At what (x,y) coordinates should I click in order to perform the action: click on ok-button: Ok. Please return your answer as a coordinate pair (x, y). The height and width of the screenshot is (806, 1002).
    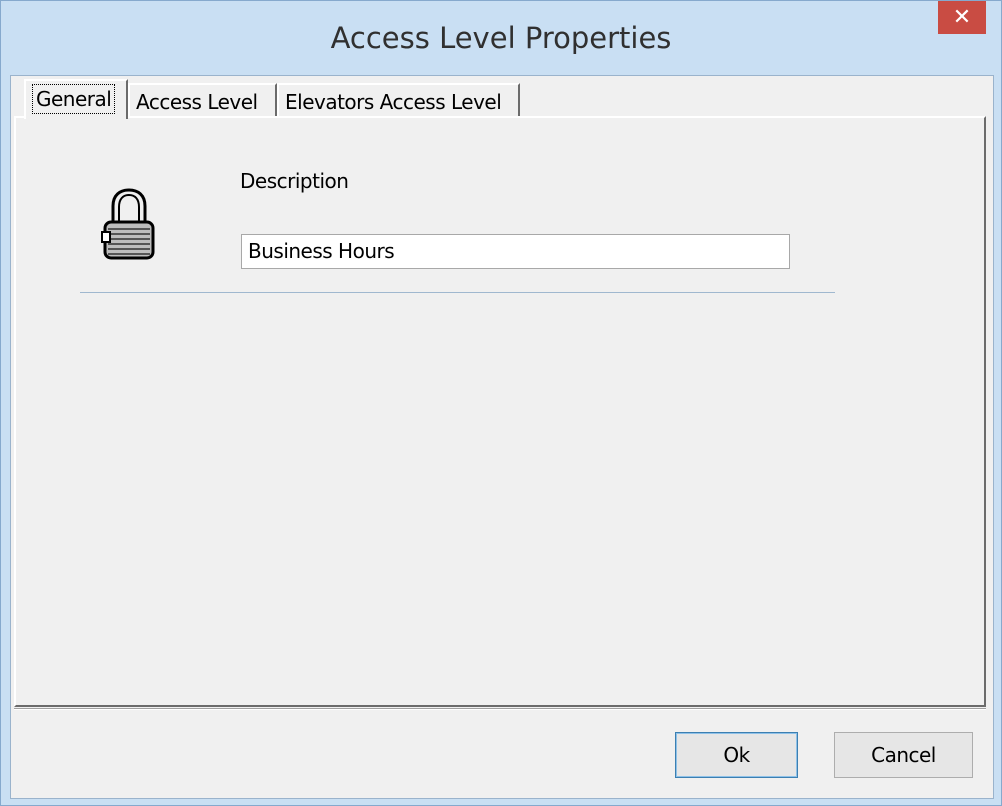
    Looking at the image, I should click on (736, 755).